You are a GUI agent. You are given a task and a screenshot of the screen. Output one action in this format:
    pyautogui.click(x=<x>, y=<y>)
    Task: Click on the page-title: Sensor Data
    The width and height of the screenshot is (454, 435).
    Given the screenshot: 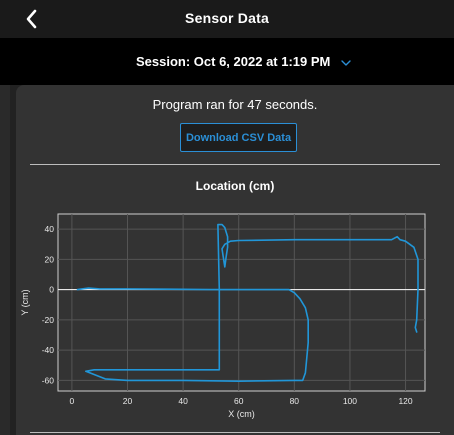 What is the action you would take?
    pyautogui.click(x=227, y=18)
    